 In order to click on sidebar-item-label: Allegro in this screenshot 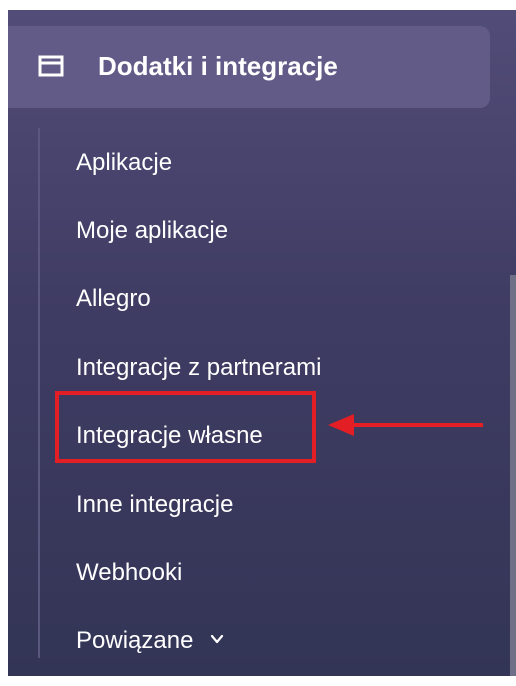, I will do `click(113, 298)`.